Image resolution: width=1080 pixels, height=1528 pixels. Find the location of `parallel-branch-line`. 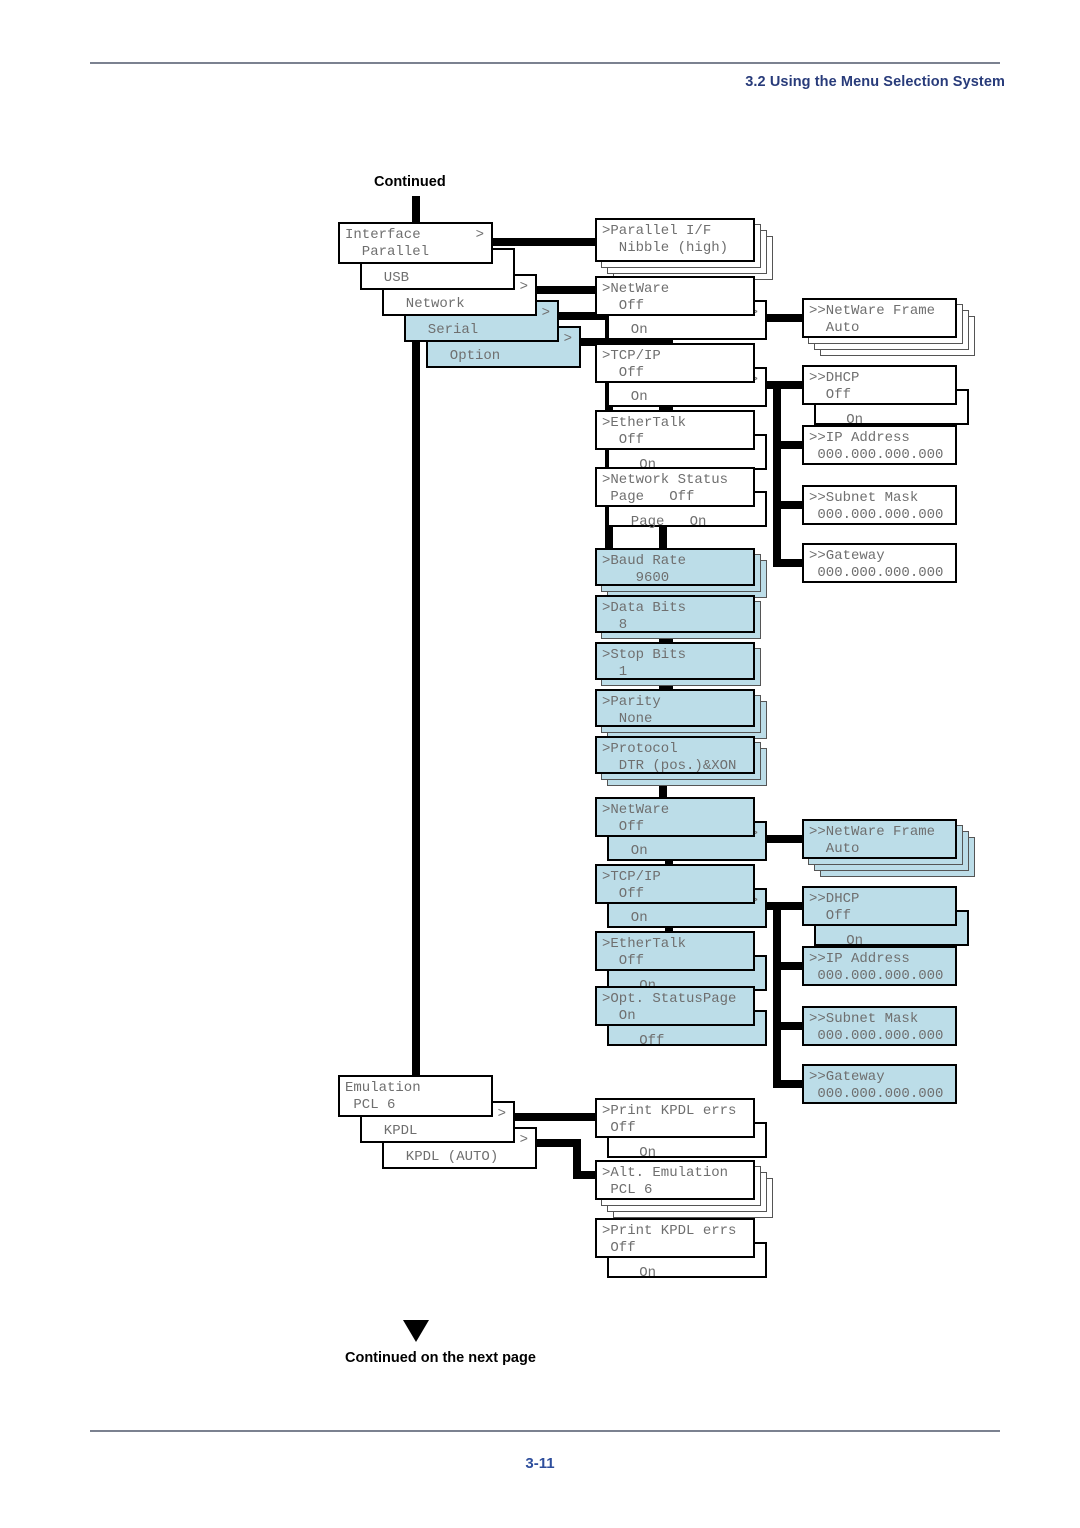

parallel-branch-line is located at coordinates (544, 242).